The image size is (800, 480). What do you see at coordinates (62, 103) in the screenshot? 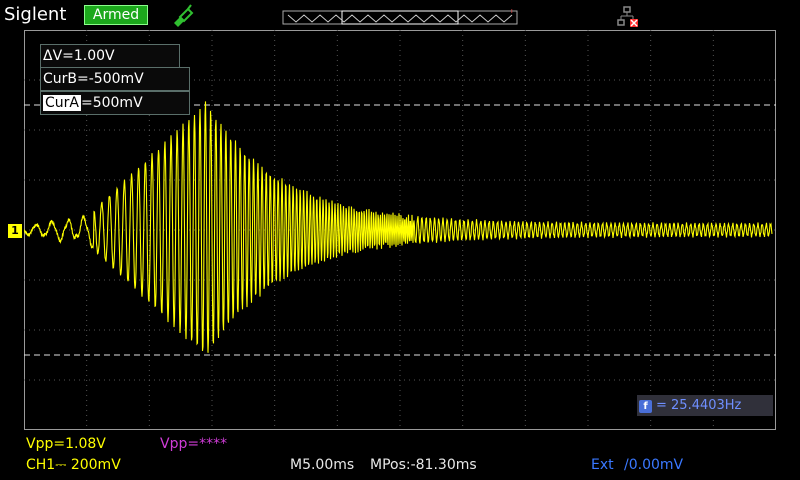
I see `cursor-a-label: CurA` at bounding box center [62, 103].